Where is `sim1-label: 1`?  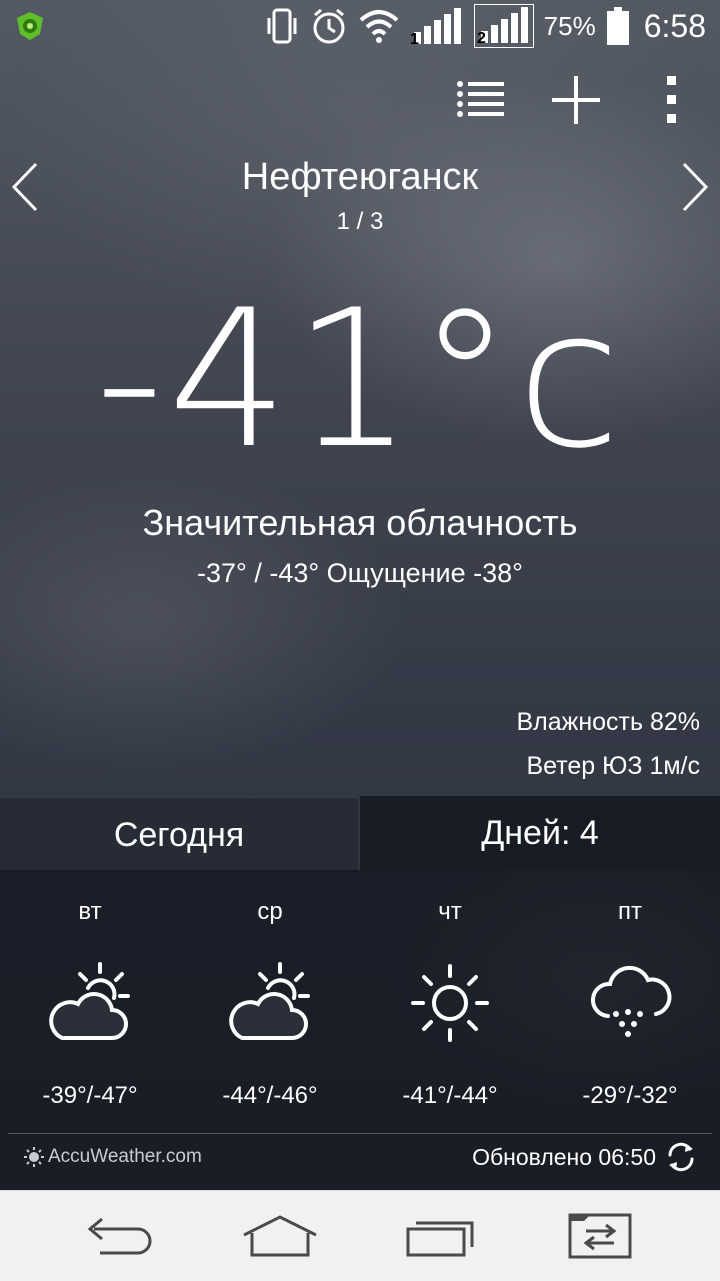 sim1-label: 1 is located at coordinates (414, 38).